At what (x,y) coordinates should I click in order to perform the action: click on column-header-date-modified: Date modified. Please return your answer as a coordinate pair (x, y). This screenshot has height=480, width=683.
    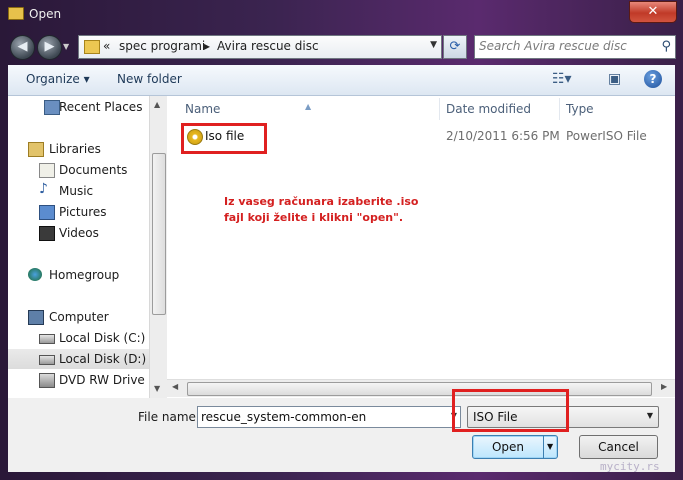
    Looking at the image, I should click on (488, 109).